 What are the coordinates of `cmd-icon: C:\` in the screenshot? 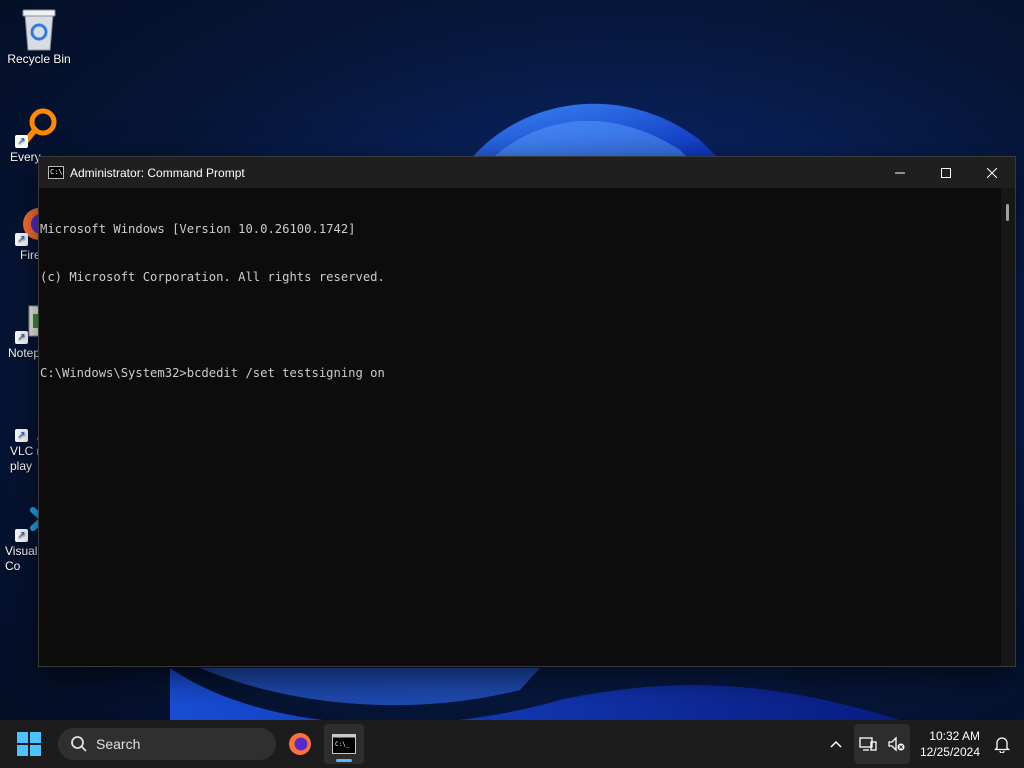 It's located at (56, 172).